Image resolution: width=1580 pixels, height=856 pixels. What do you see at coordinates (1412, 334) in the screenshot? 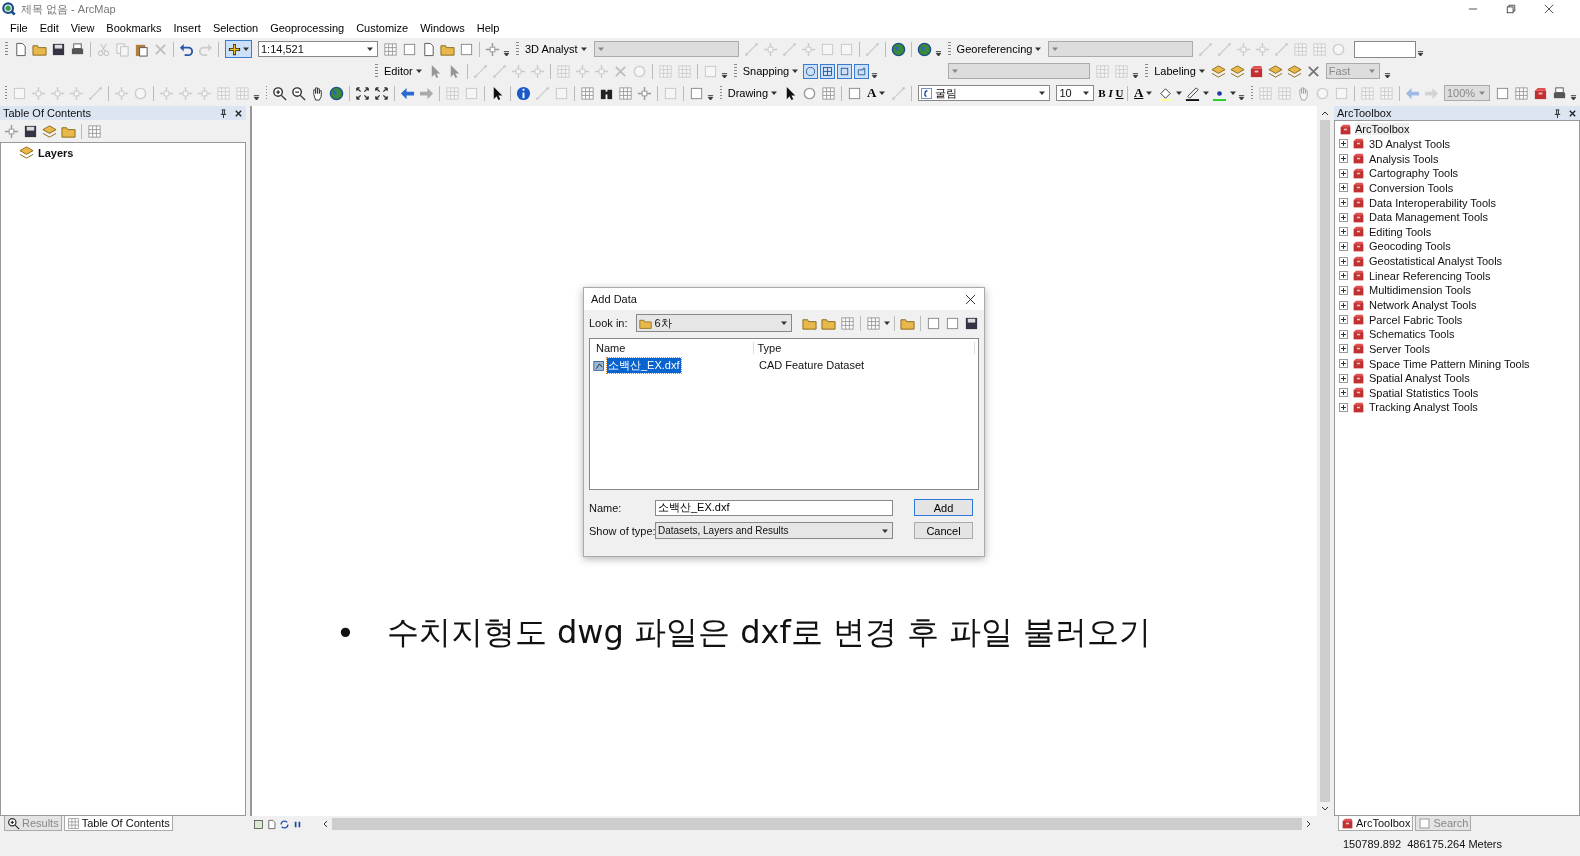
I see `tree-item: Schematics Tools` at bounding box center [1412, 334].